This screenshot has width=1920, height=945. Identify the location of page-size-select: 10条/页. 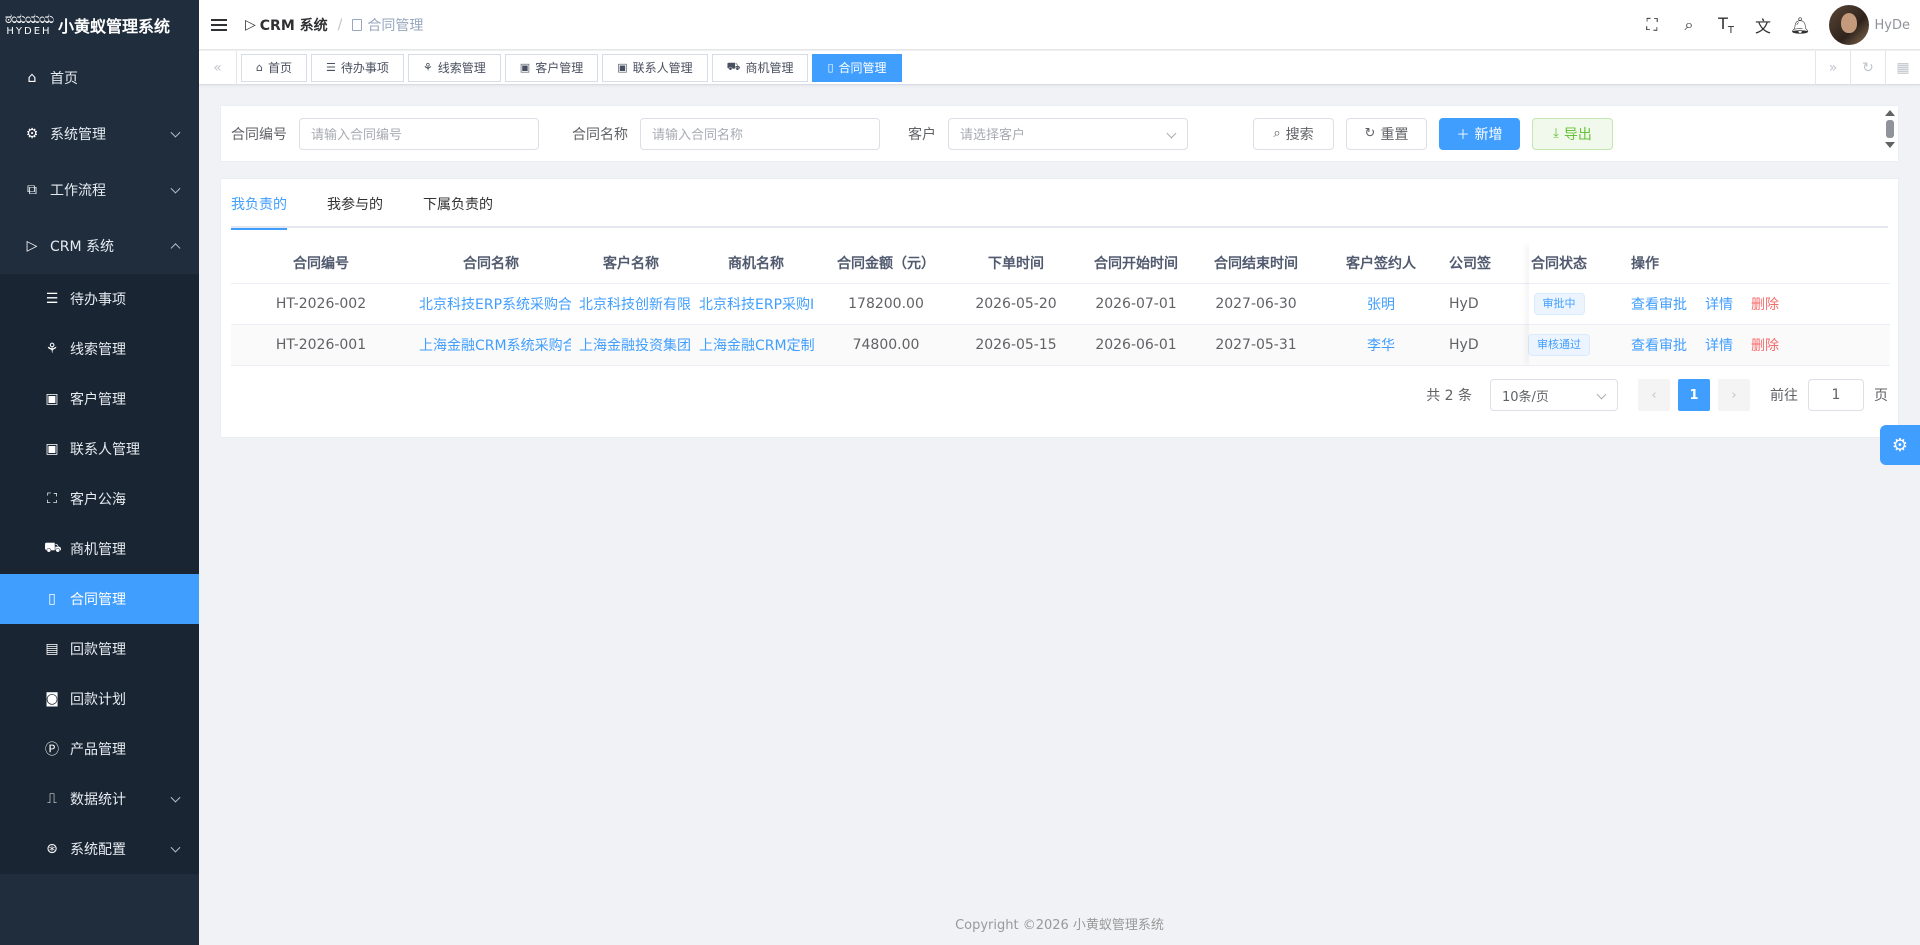
(1554, 395).